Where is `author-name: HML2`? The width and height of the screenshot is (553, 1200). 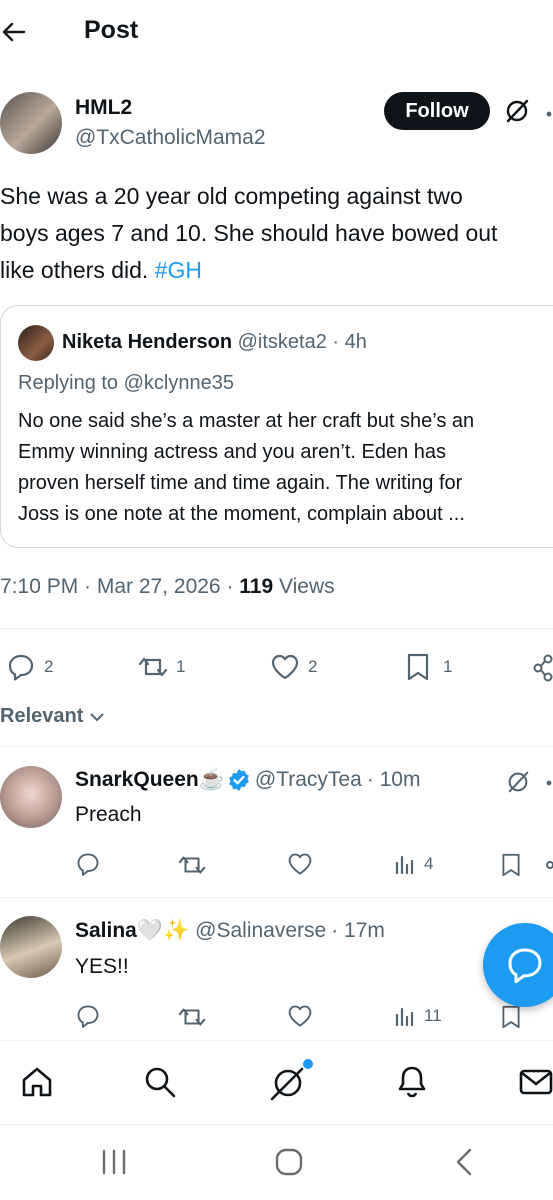 author-name: HML2 is located at coordinates (103, 108).